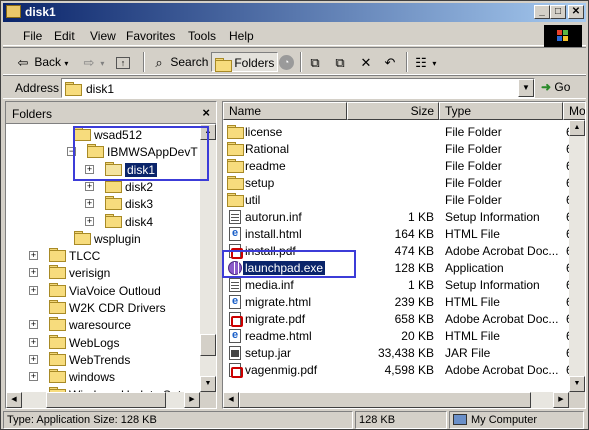 Image resolution: width=589 pixels, height=430 pixels. I want to click on views-button: ☷ ▾, so click(424, 62).